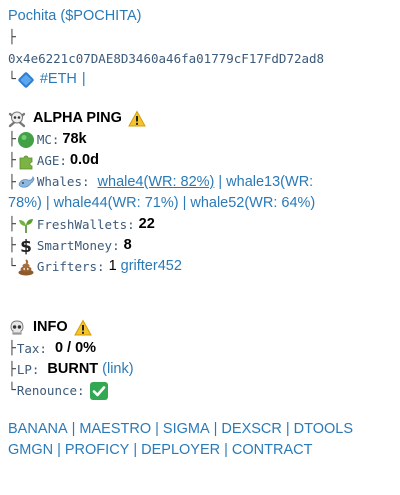 This screenshot has height=495, width=400. What do you see at coordinates (26, 225) in the screenshot?
I see `seedling-icon` at bounding box center [26, 225].